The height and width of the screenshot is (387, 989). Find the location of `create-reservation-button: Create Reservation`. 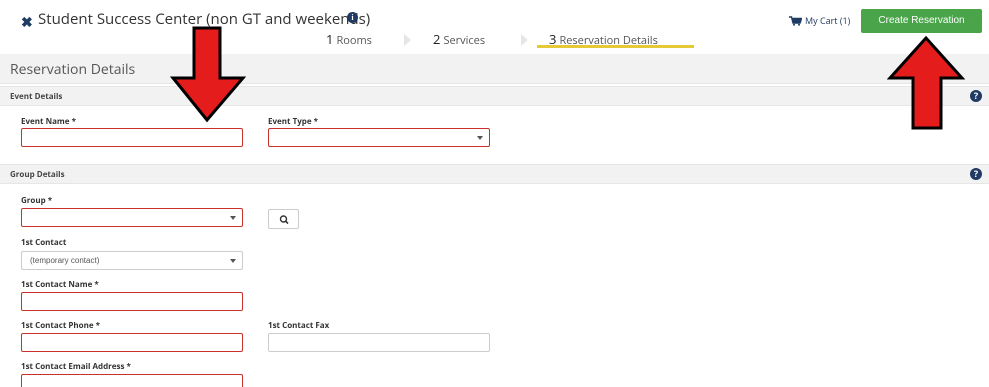

create-reservation-button: Create Reservation is located at coordinates (921, 21).